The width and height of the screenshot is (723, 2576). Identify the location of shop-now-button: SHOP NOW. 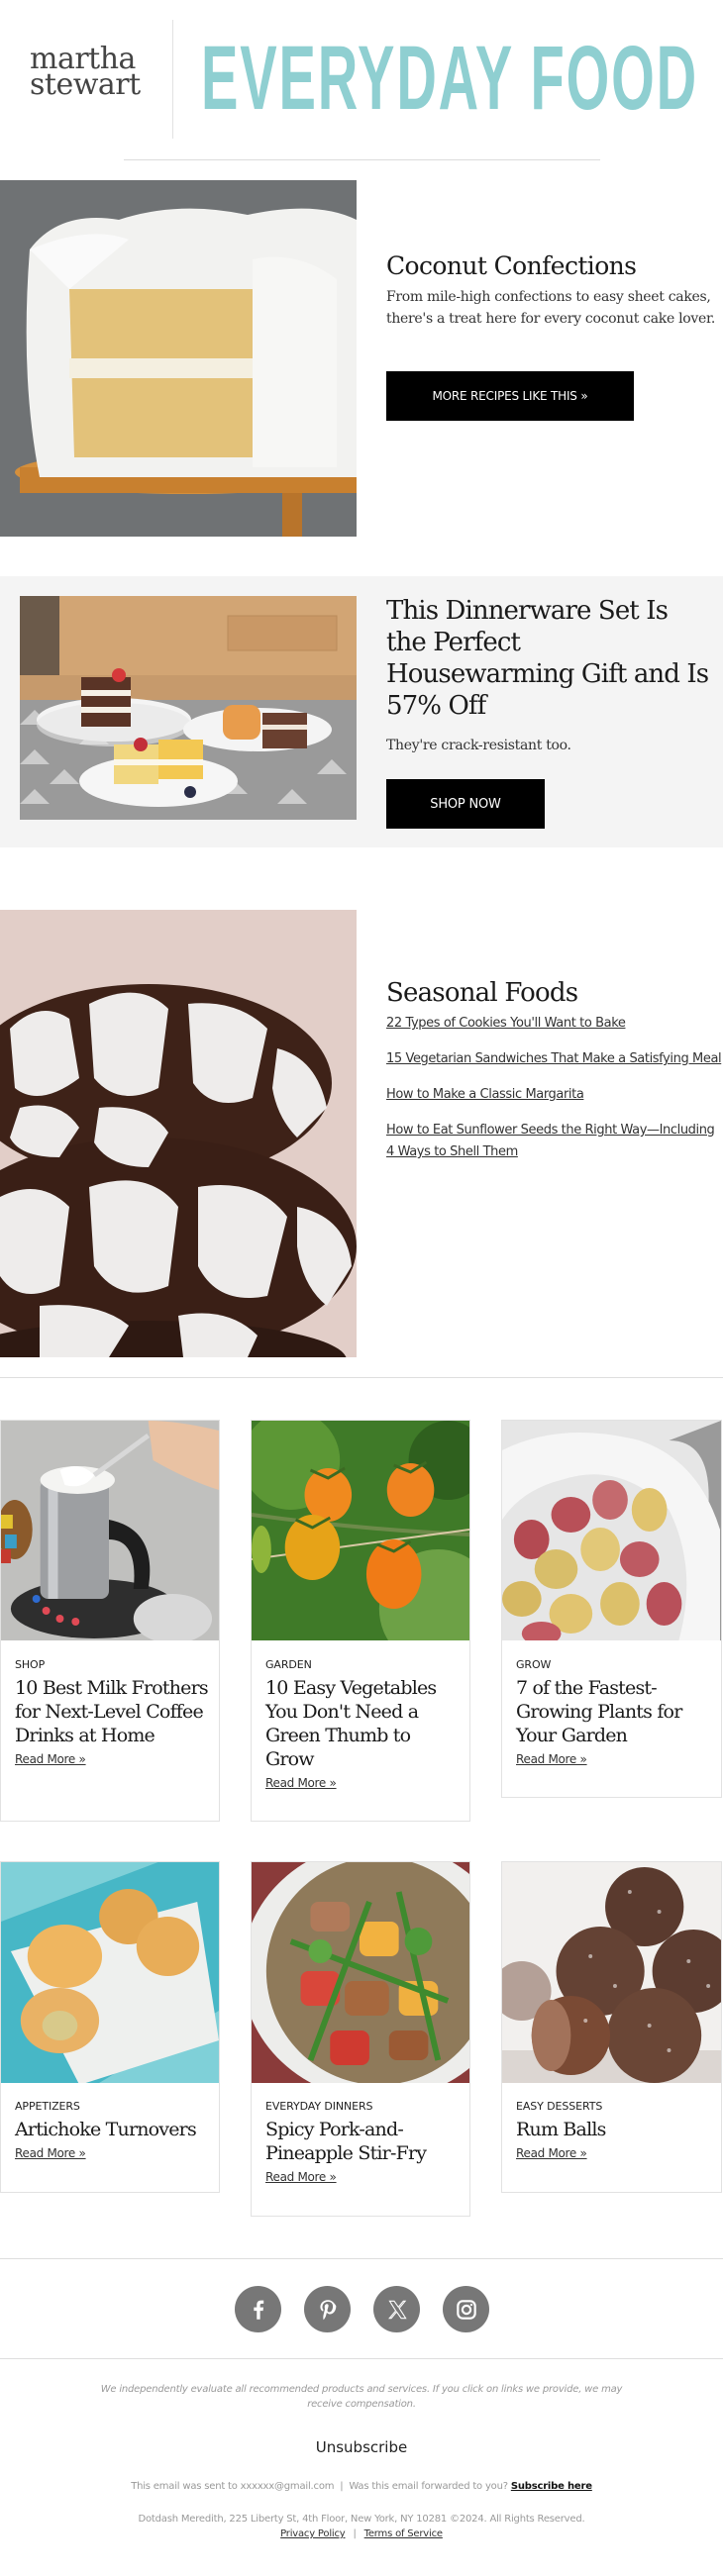
(465, 804).